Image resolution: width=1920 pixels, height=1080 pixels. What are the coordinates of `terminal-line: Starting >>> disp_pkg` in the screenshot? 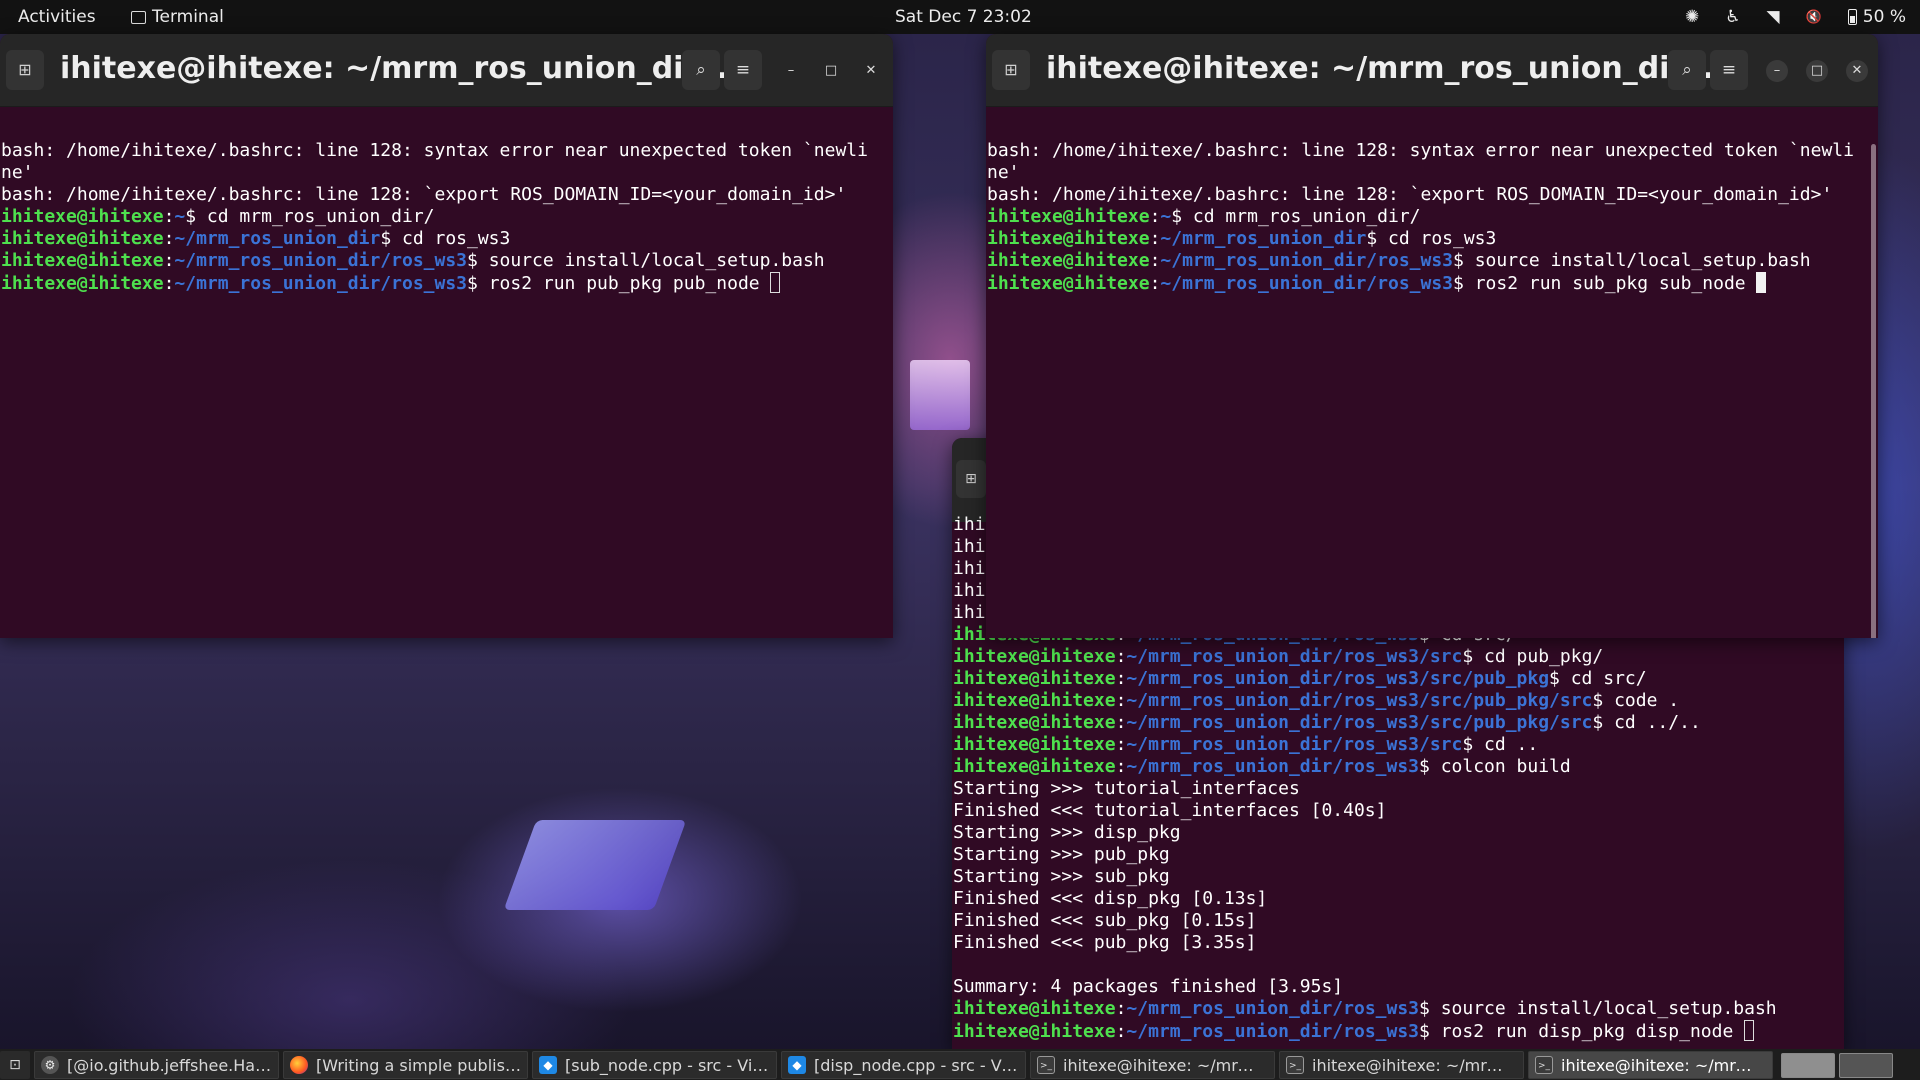 It's located at (1398, 833).